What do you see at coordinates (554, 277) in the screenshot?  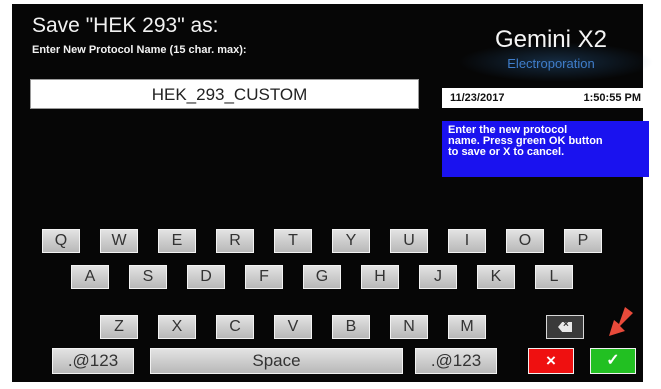 I see `key-l: L` at bounding box center [554, 277].